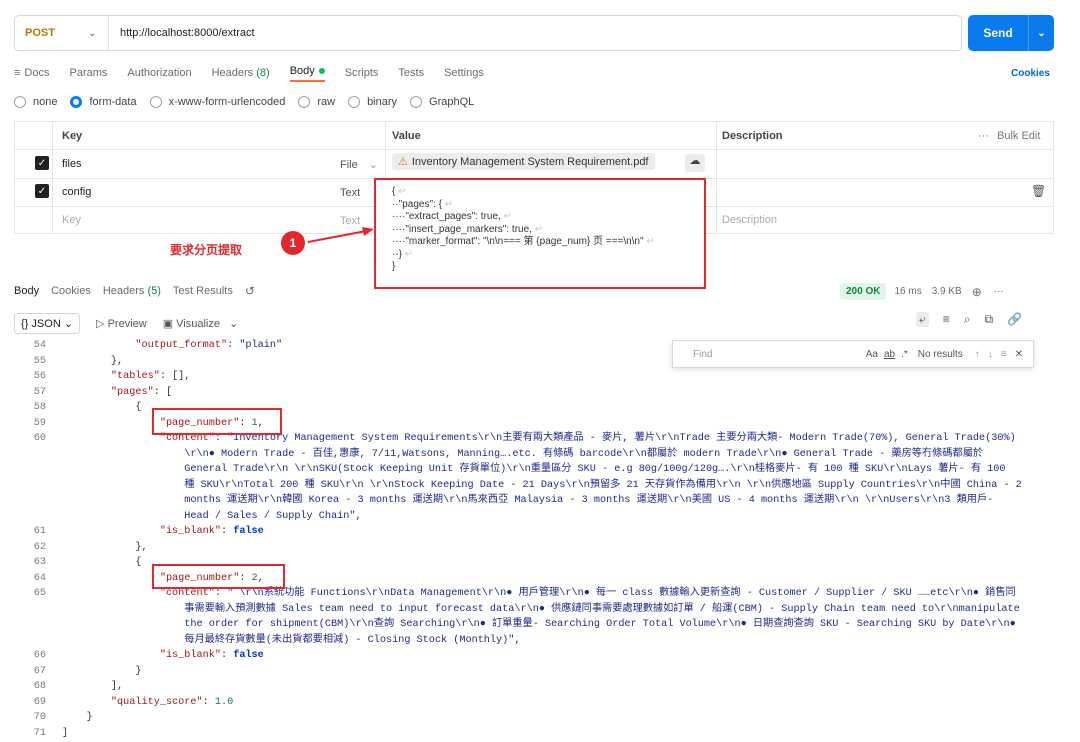  What do you see at coordinates (967, 319) in the screenshot?
I see `search-icon: ⌕` at bounding box center [967, 319].